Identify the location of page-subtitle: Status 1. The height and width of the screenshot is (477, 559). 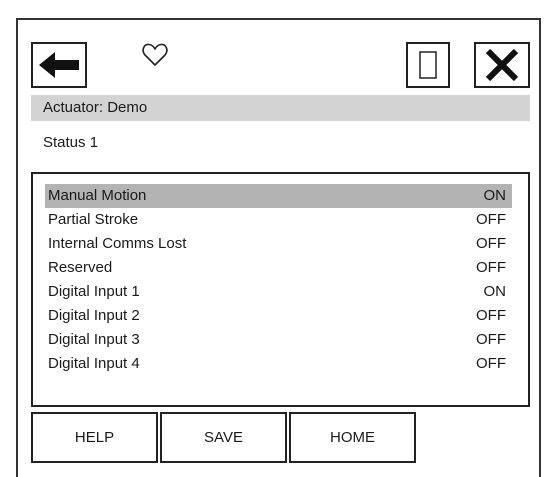
(71, 142).